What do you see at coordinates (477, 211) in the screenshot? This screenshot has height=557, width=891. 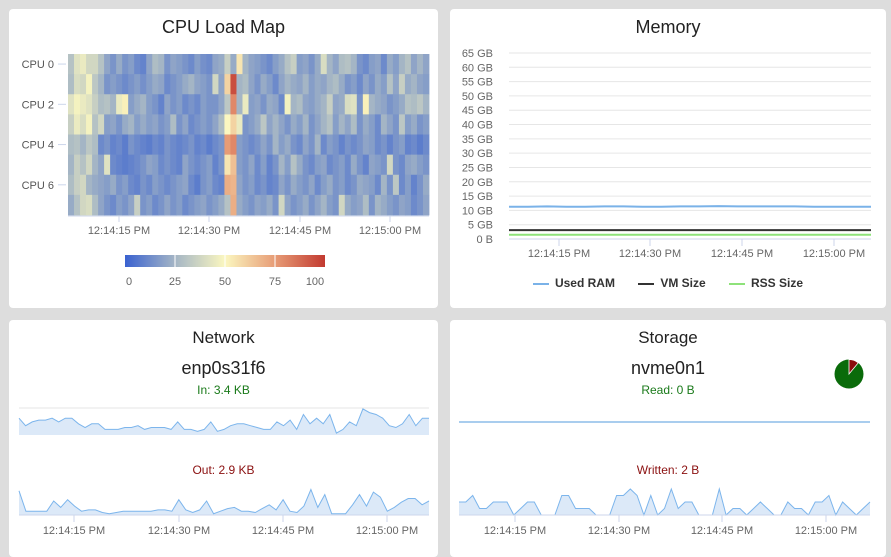 I see `memory-y-tick-label: 10 GB` at bounding box center [477, 211].